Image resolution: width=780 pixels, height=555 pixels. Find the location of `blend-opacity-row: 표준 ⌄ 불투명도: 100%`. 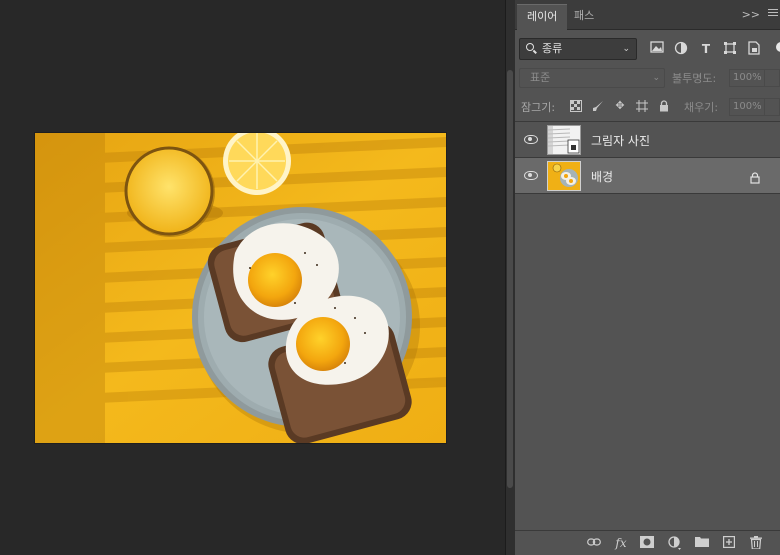

blend-opacity-row: 표준 ⌄ 불투명도: 100% is located at coordinates (647, 78).